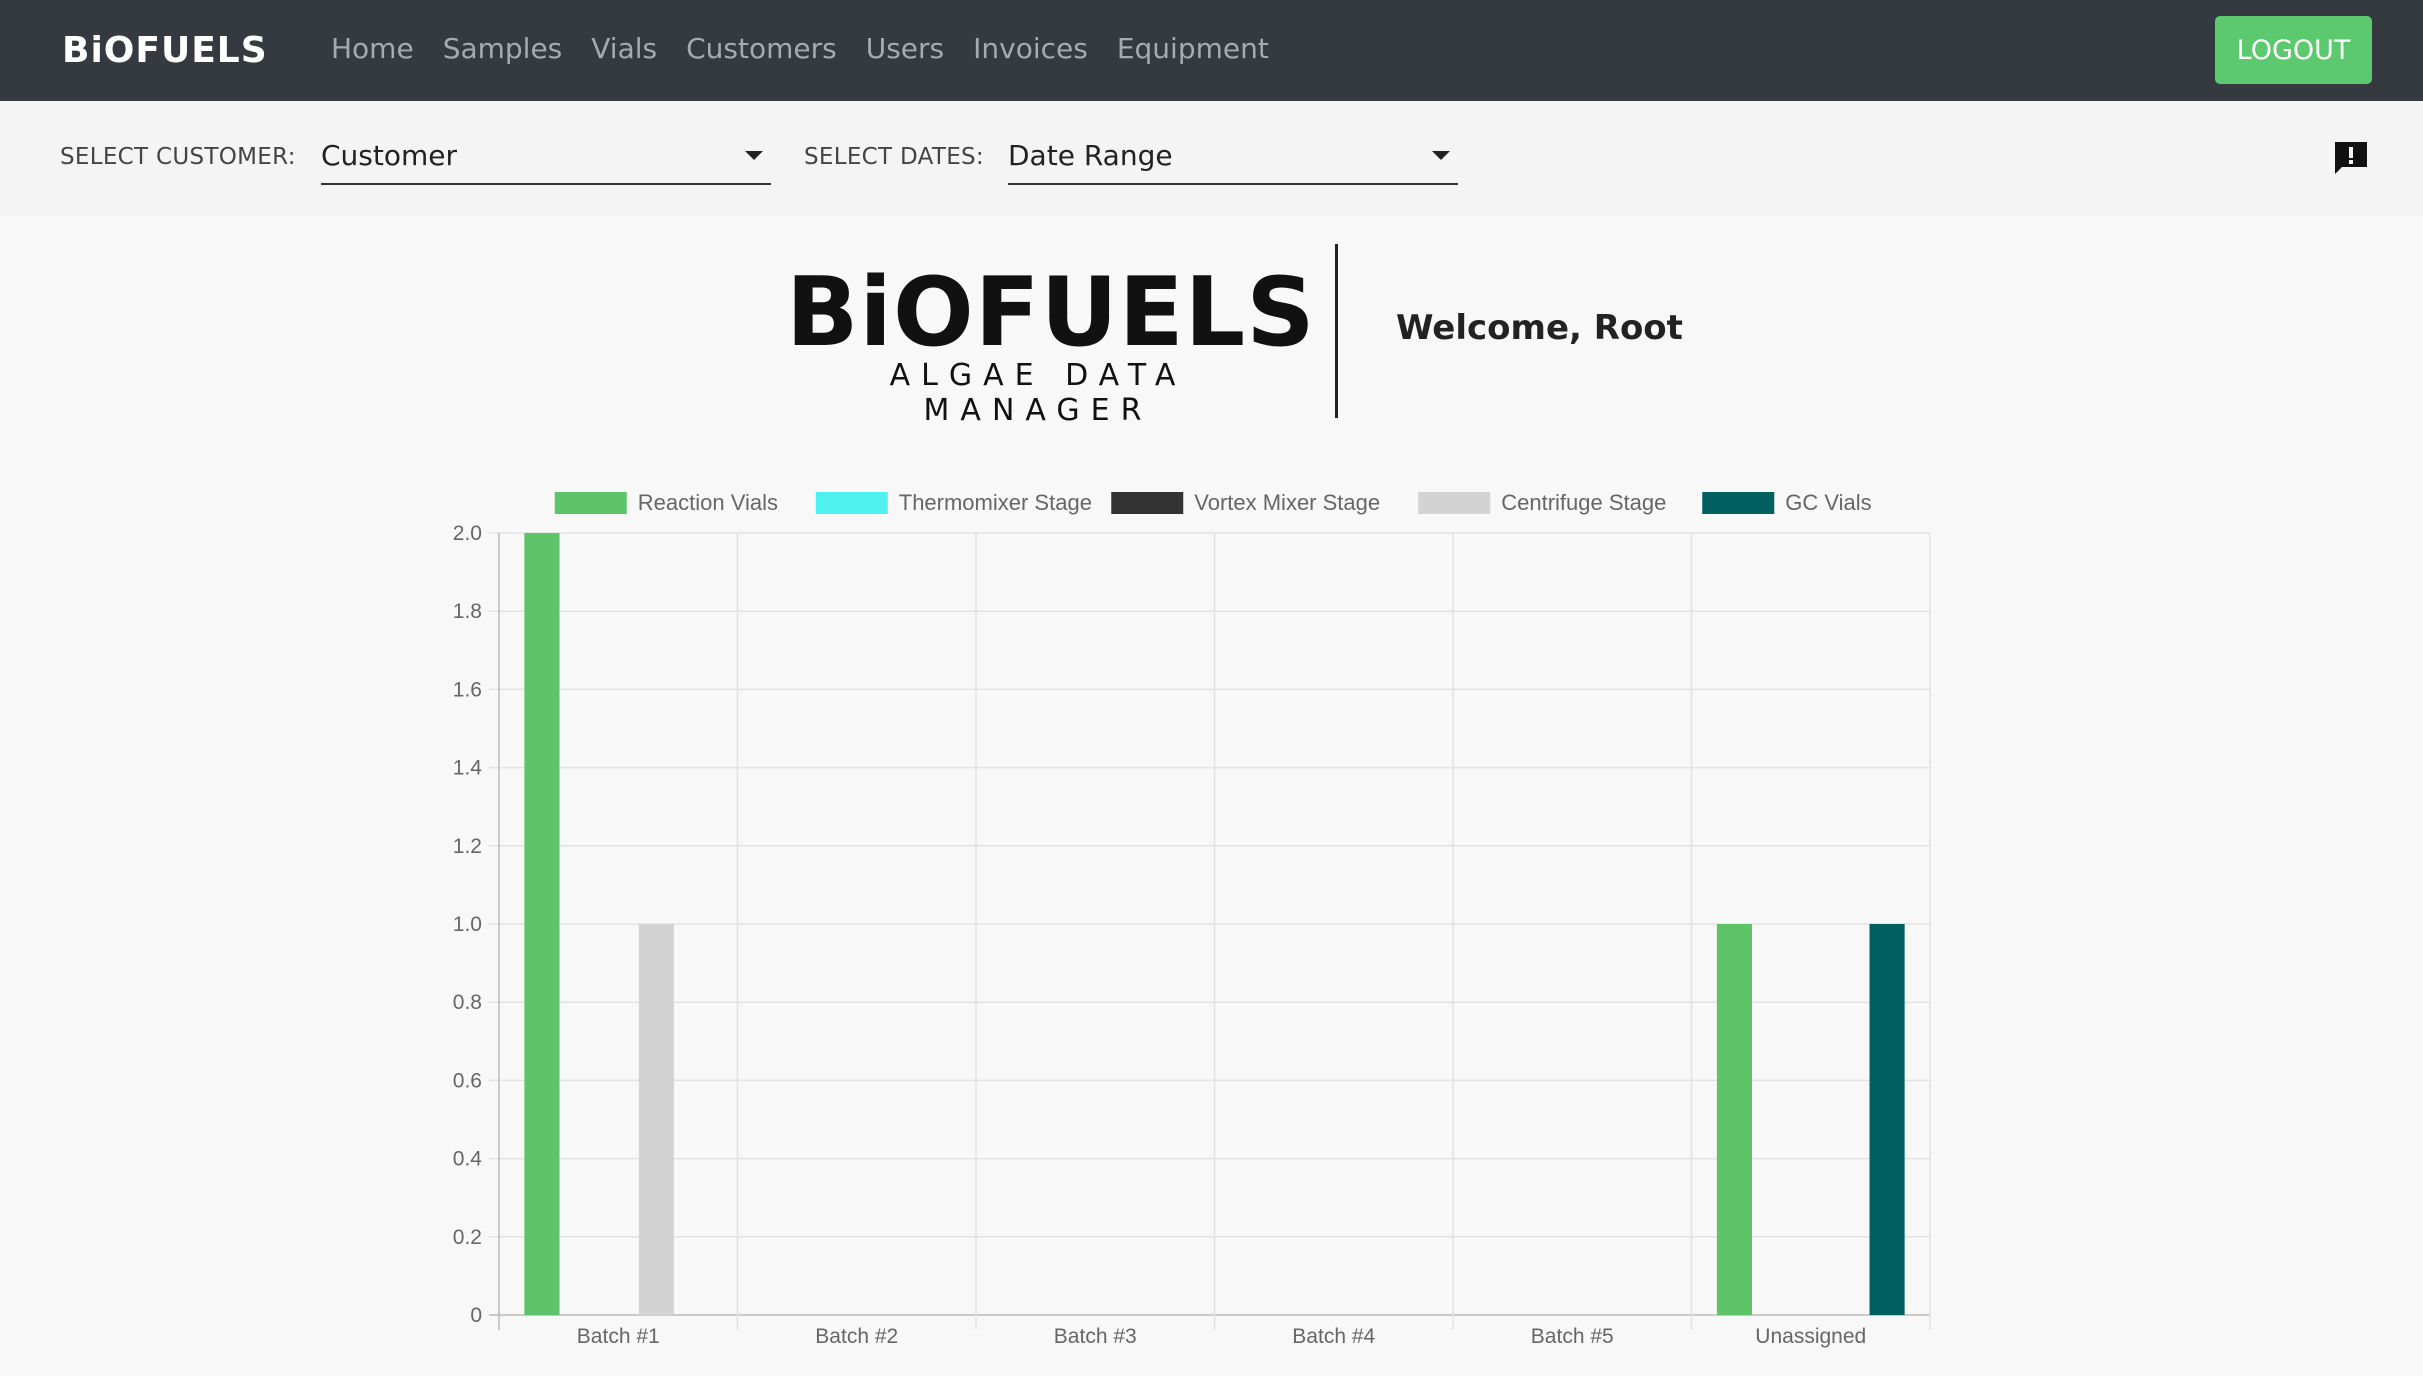 This screenshot has height=1376, width=2423. Describe the element at coordinates (503, 48) in the screenshot. I see `nav-link-samples: Samples` at that location.